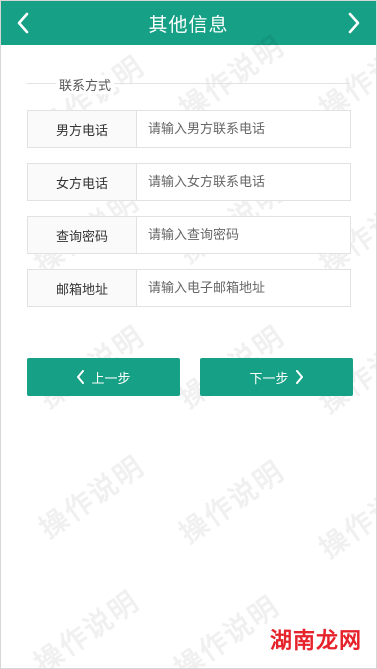 This screenshot has height=669, width=377. I want to click on forward-button, so click(354, 23).